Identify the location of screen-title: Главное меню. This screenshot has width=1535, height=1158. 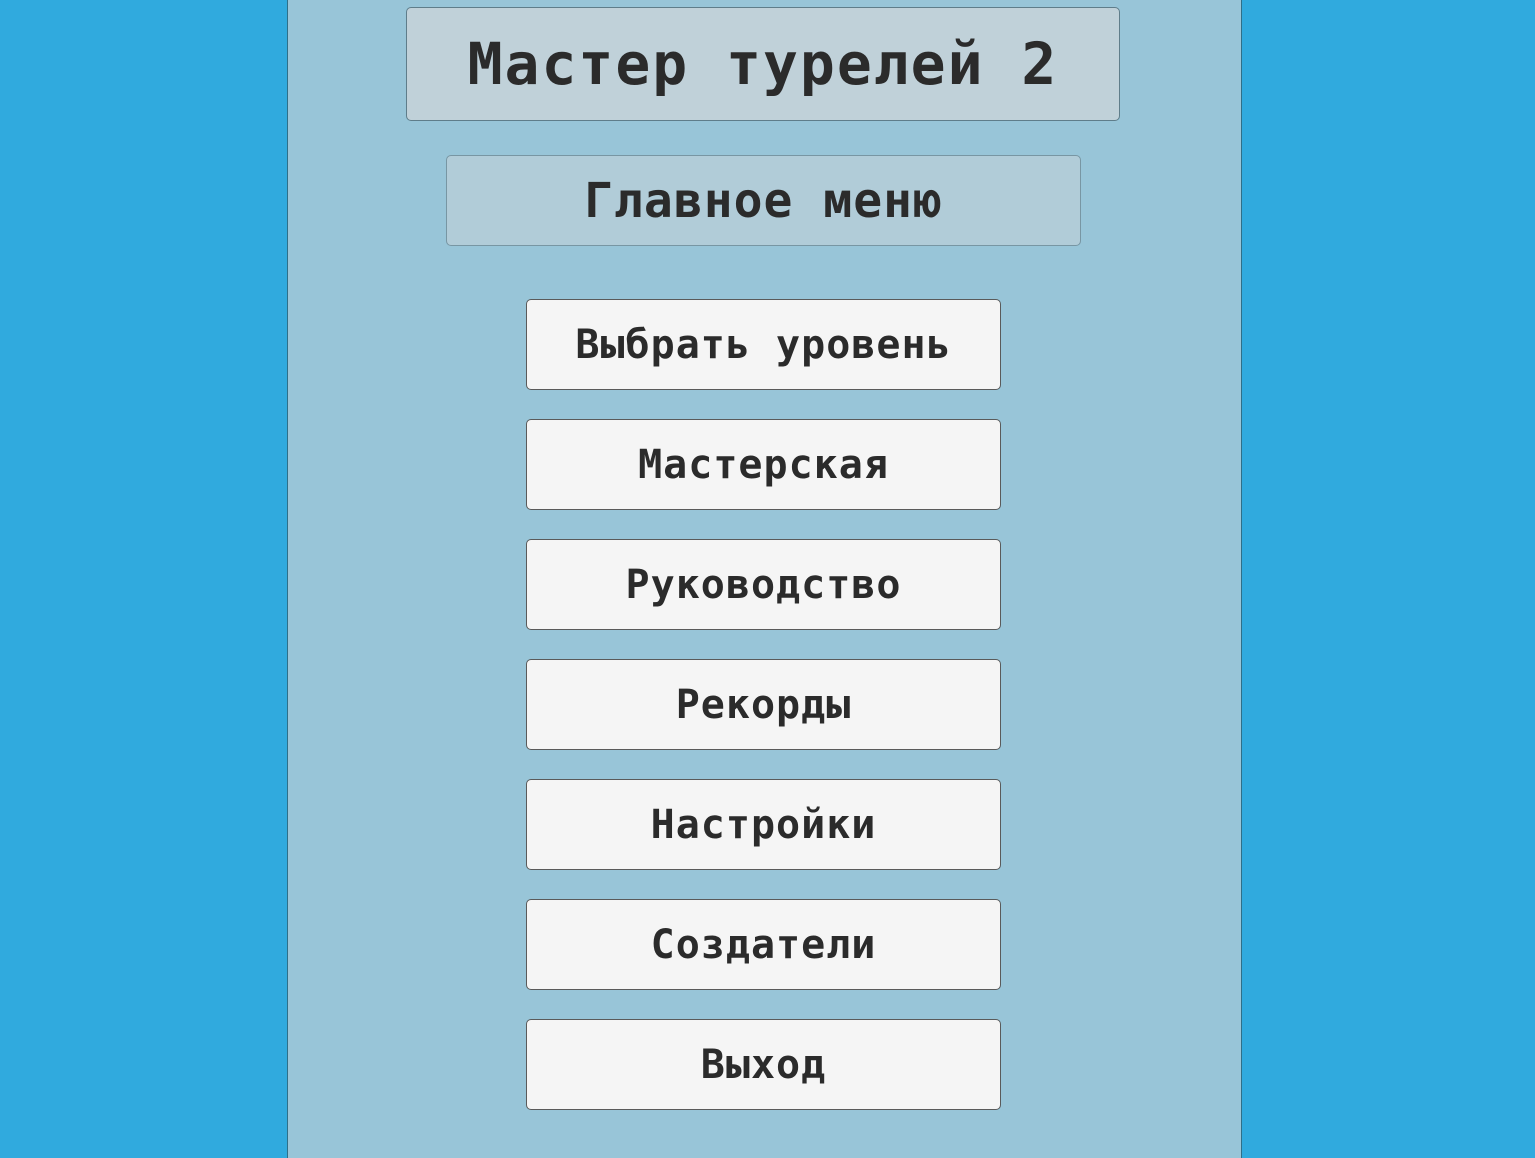
(763, 200).